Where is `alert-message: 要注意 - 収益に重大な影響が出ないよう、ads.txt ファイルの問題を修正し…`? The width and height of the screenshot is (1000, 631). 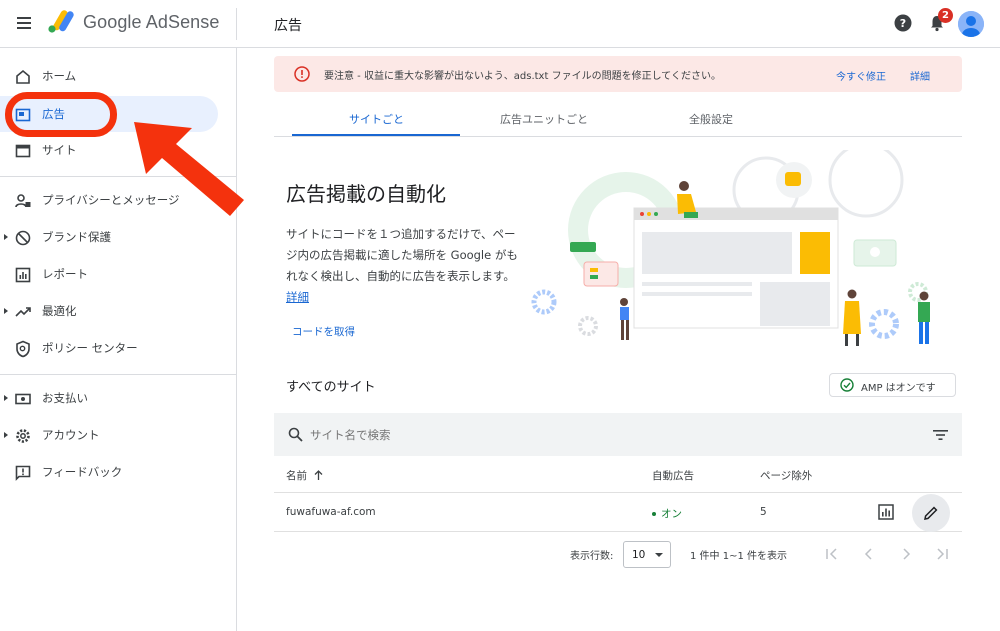 alert-message: 要注意 - 収益に重大な影響が出ないよう、ads.txt ファイルの問題を修正し… is located at coordinates (522, 76).